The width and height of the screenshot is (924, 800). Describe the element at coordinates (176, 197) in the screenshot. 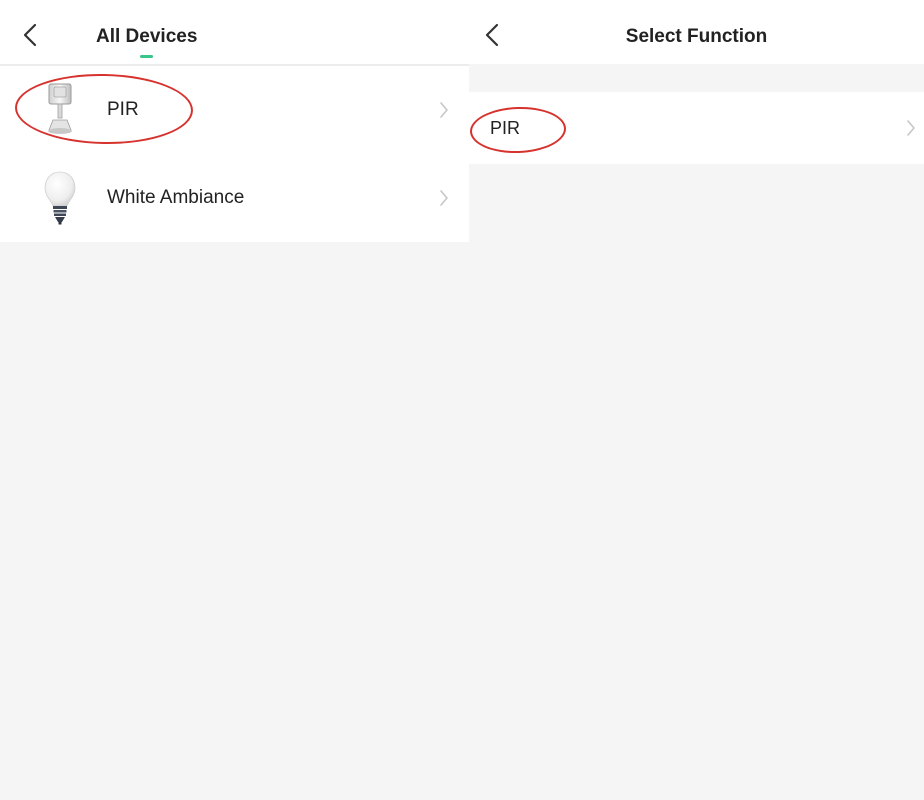

I see `device-label-white-ambiance: White Ambiance` at that location.